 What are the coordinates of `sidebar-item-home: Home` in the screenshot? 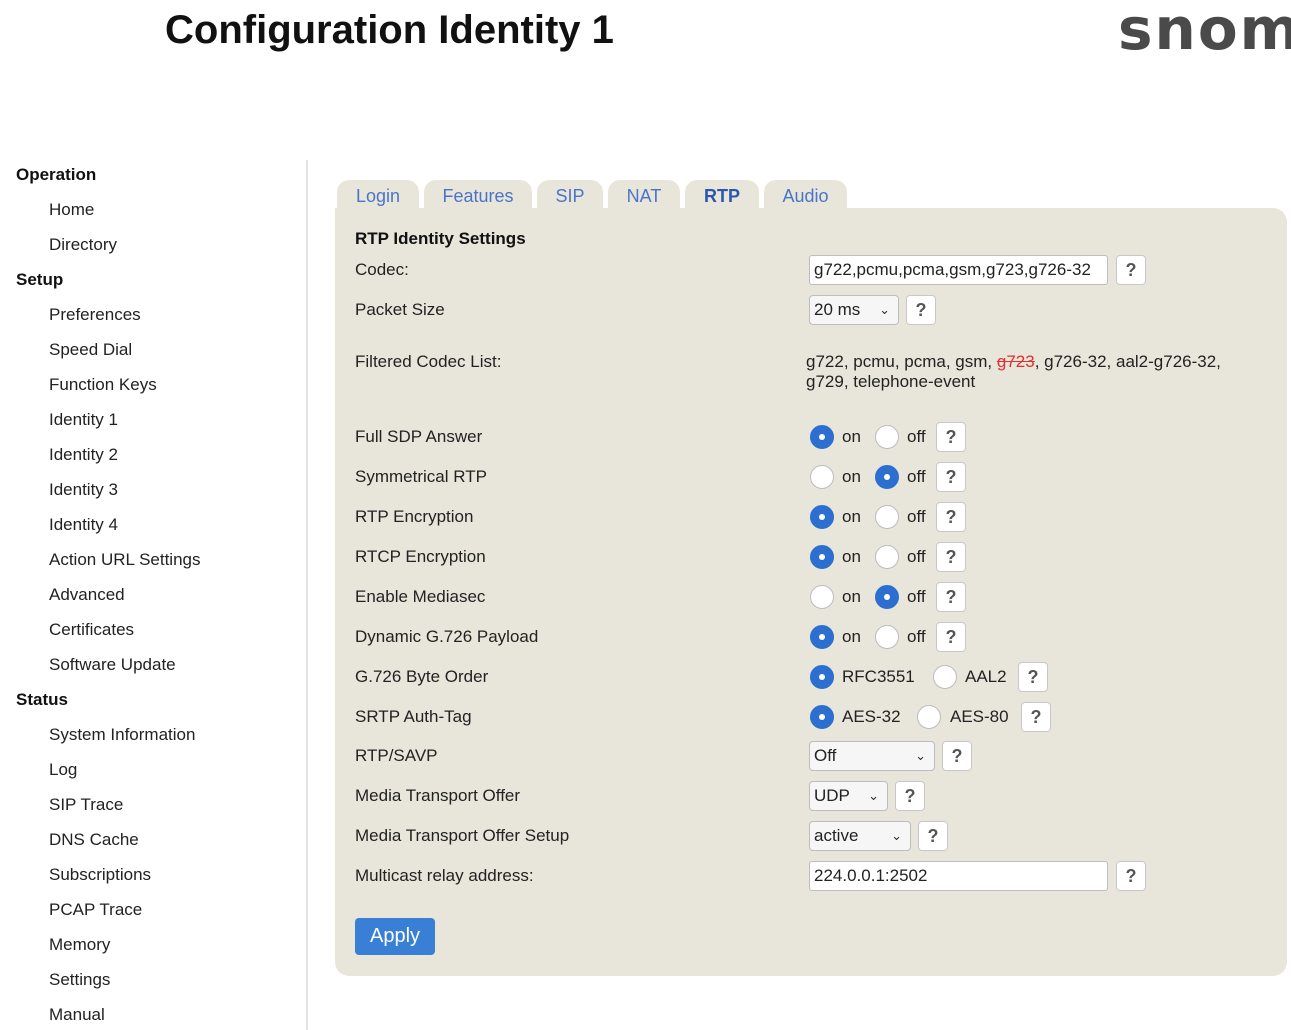 It's located at (71, 210).